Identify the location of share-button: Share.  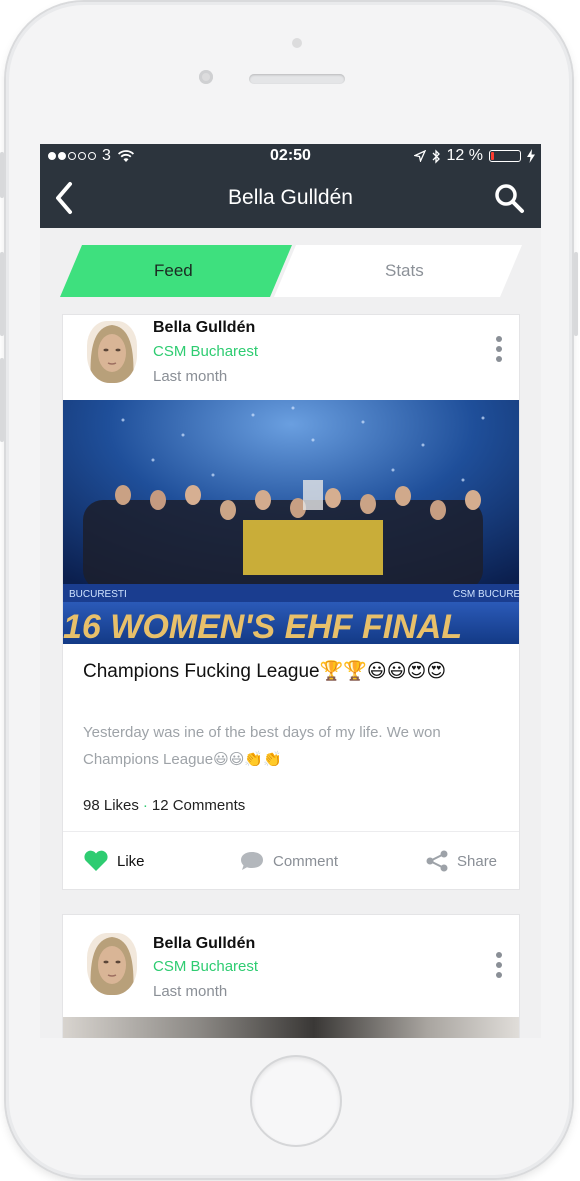
(461, 861).